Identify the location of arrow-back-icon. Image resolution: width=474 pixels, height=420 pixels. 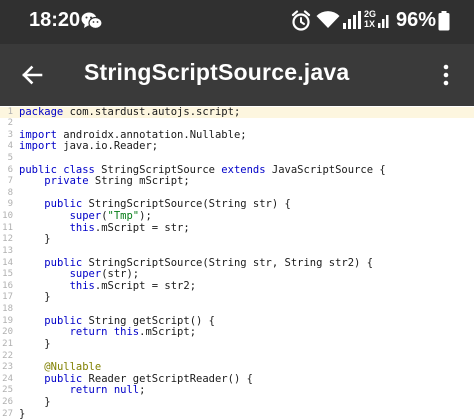
(32, 75).